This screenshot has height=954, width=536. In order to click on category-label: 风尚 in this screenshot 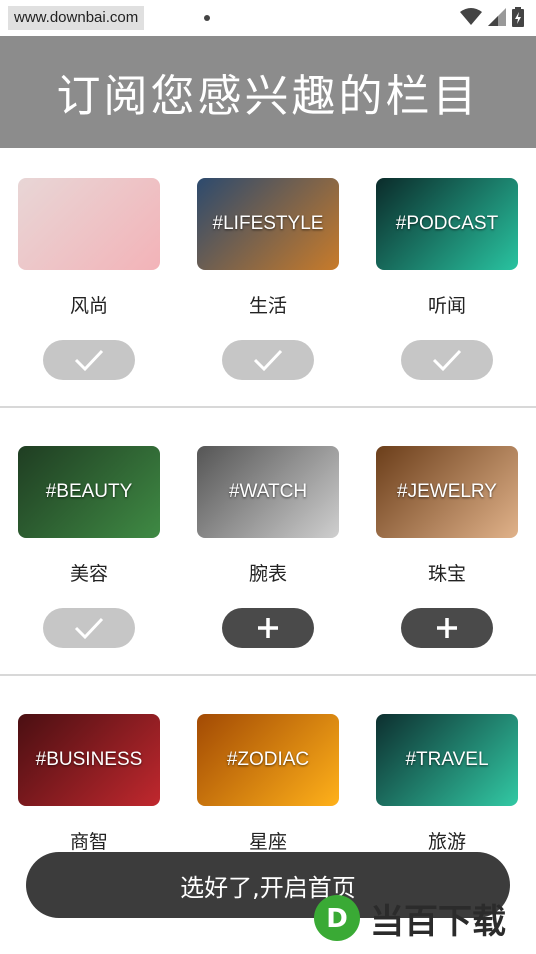, I will do `click(88, 306)`.